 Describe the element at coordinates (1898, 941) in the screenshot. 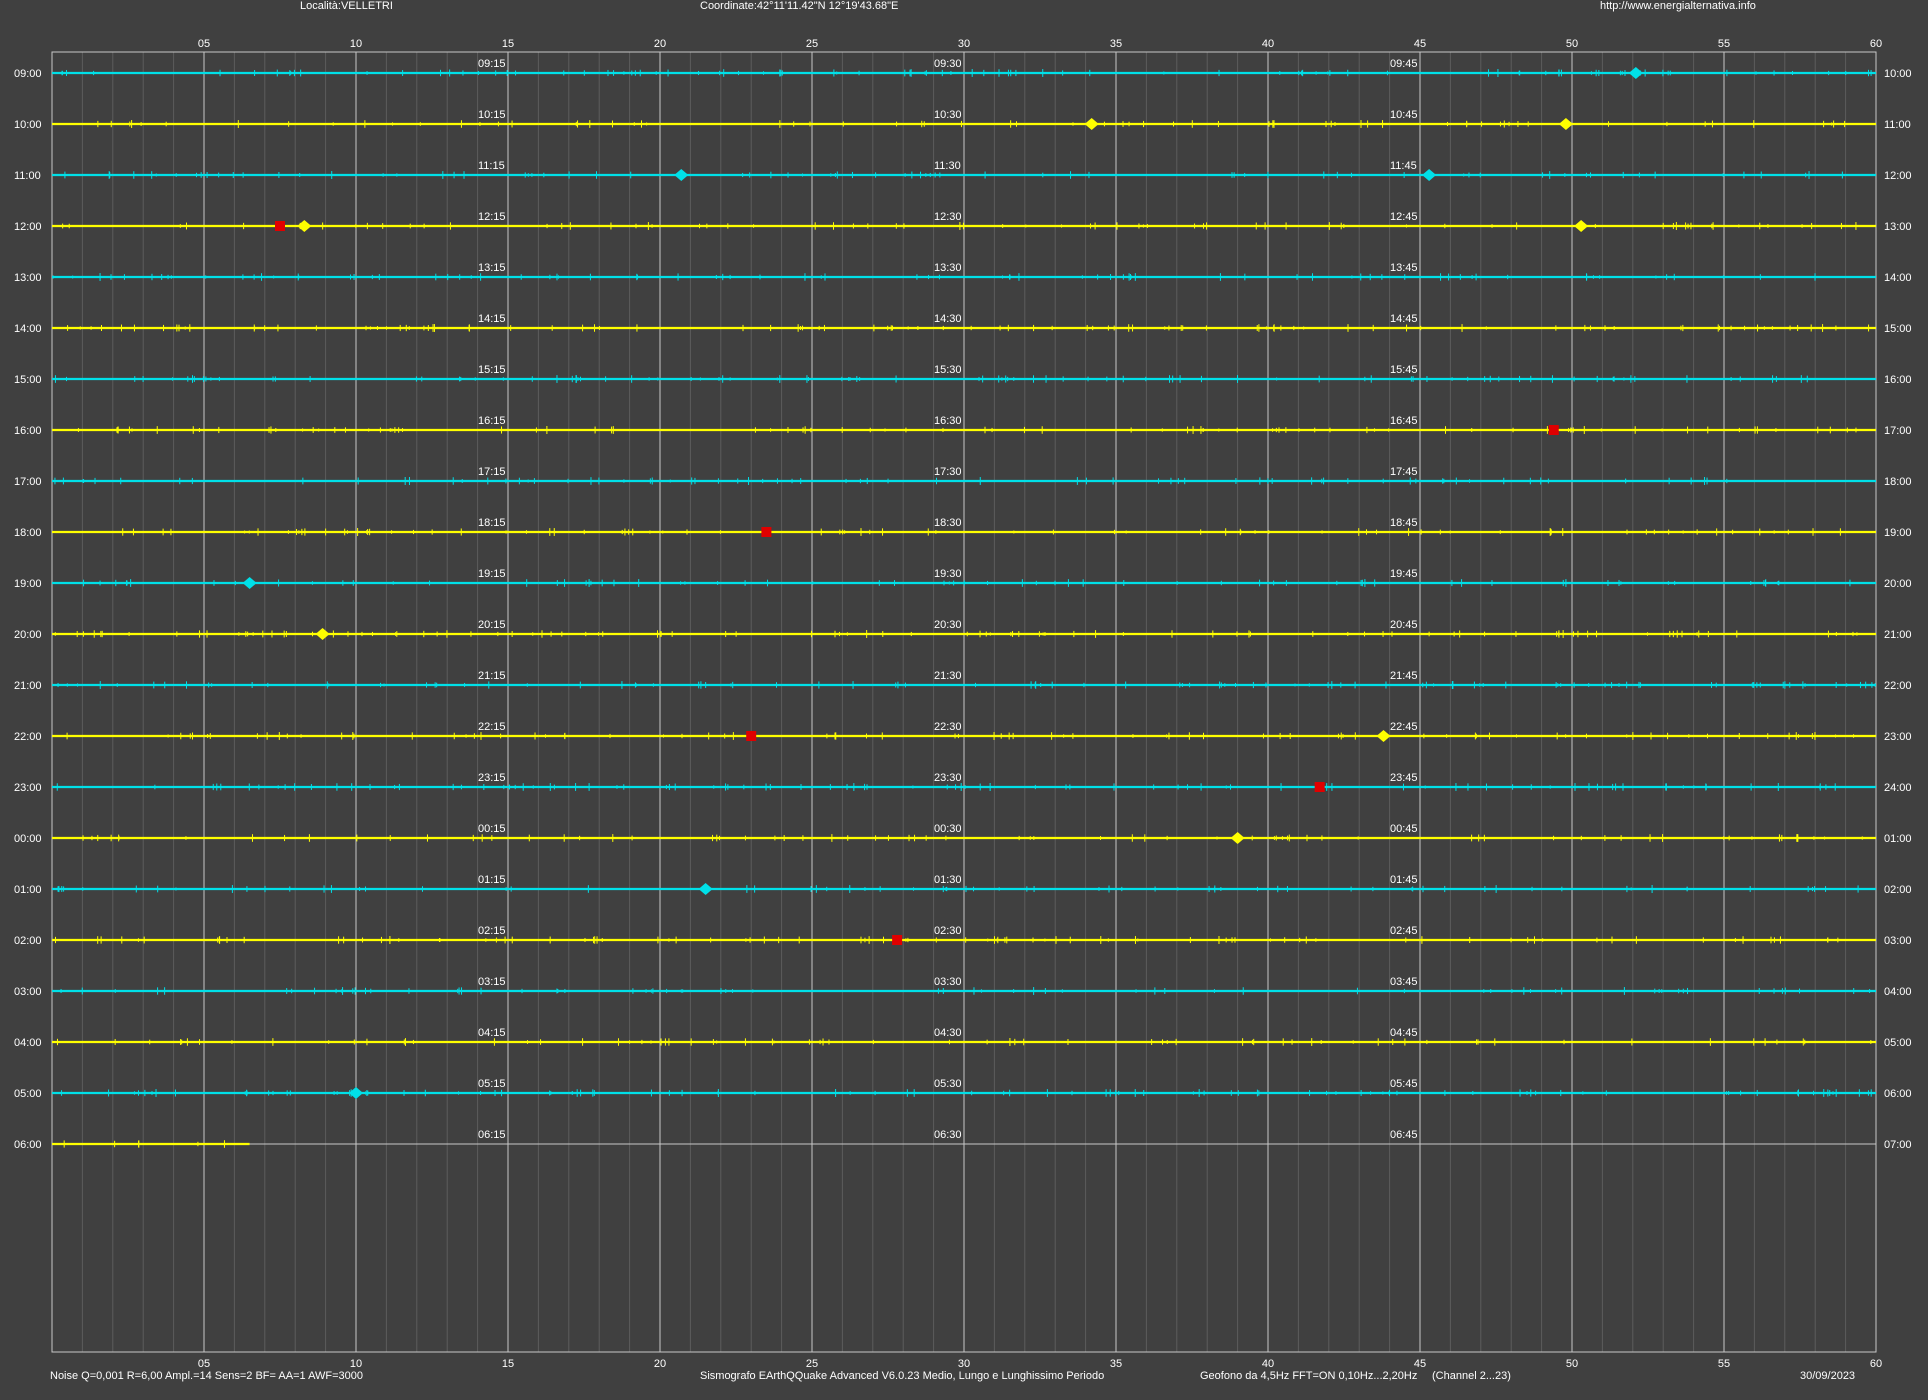

I see `right-hour-label: 03:00` at that location.